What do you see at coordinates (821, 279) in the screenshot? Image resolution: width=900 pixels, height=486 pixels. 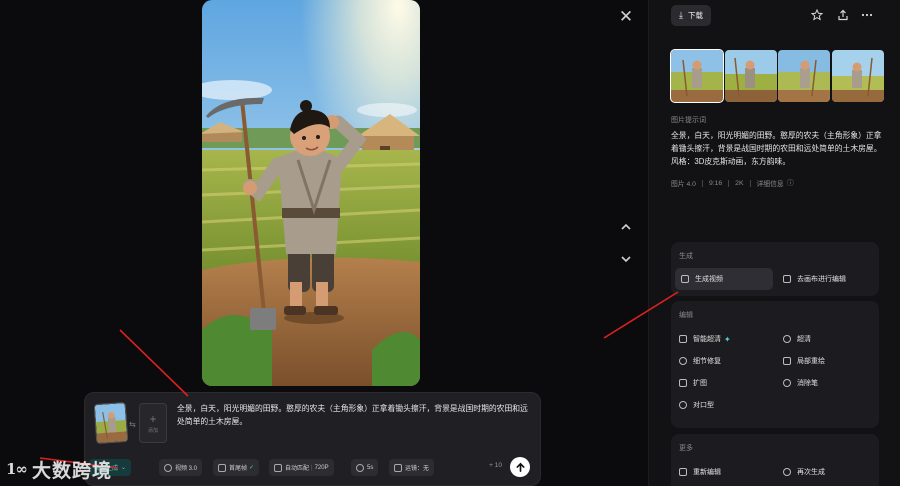 I see `edit-on-canvas-label: 去画布进行编辑` at bounding box center [821, 279].